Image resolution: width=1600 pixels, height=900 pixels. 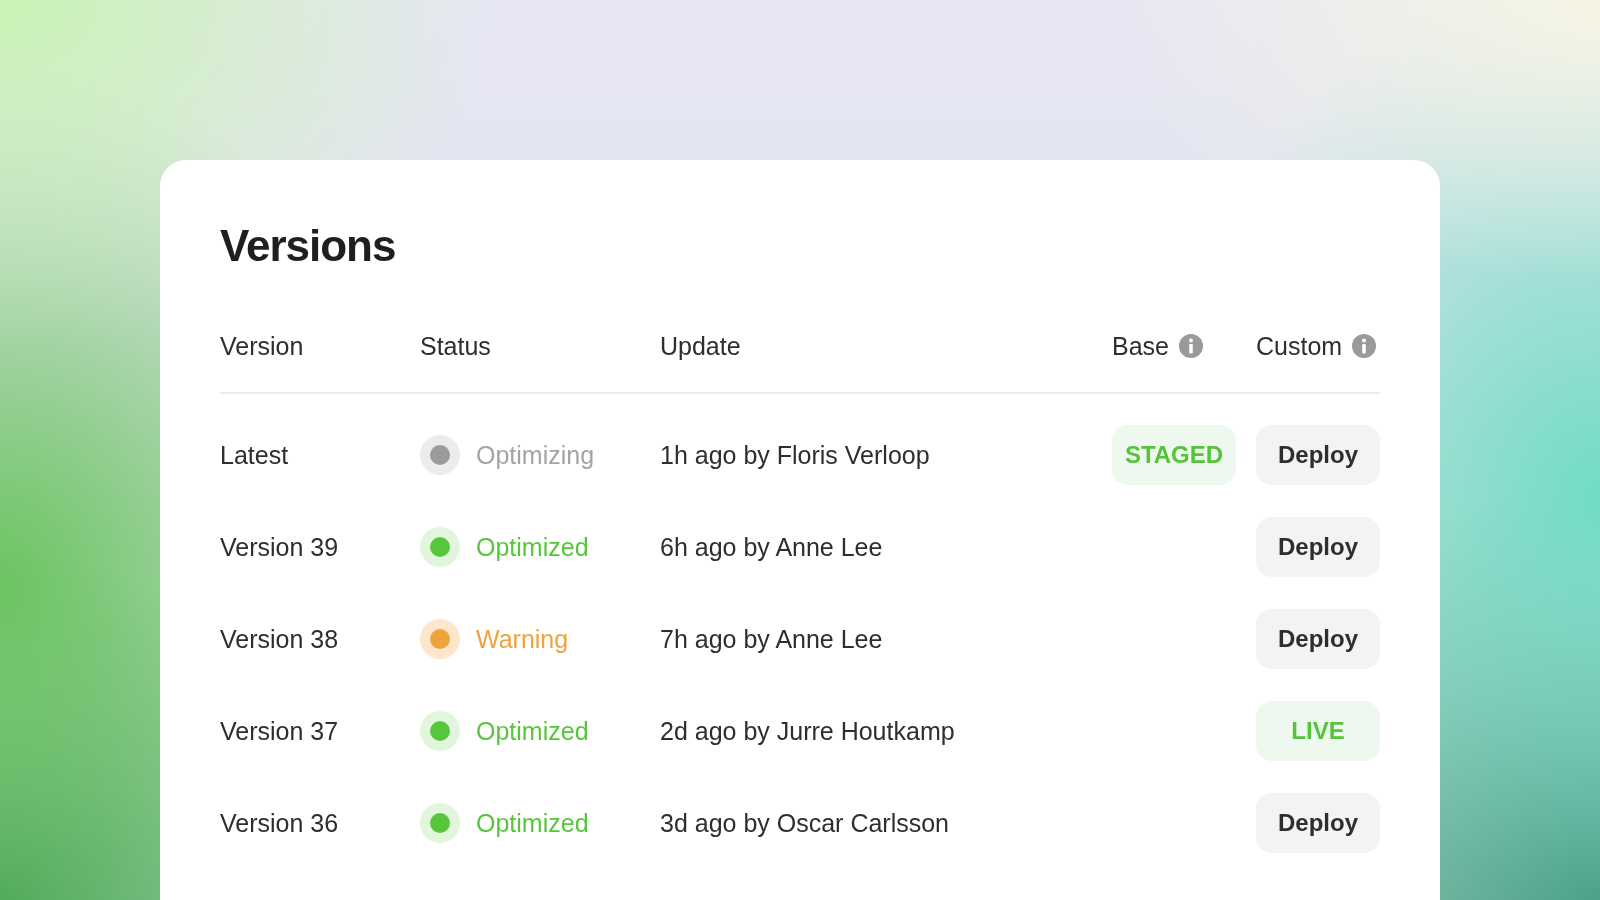 What do you see at coordinates (535, 455) in the screenshot?
I see `status-label: Optimizing` at bounding box center [535, 455].